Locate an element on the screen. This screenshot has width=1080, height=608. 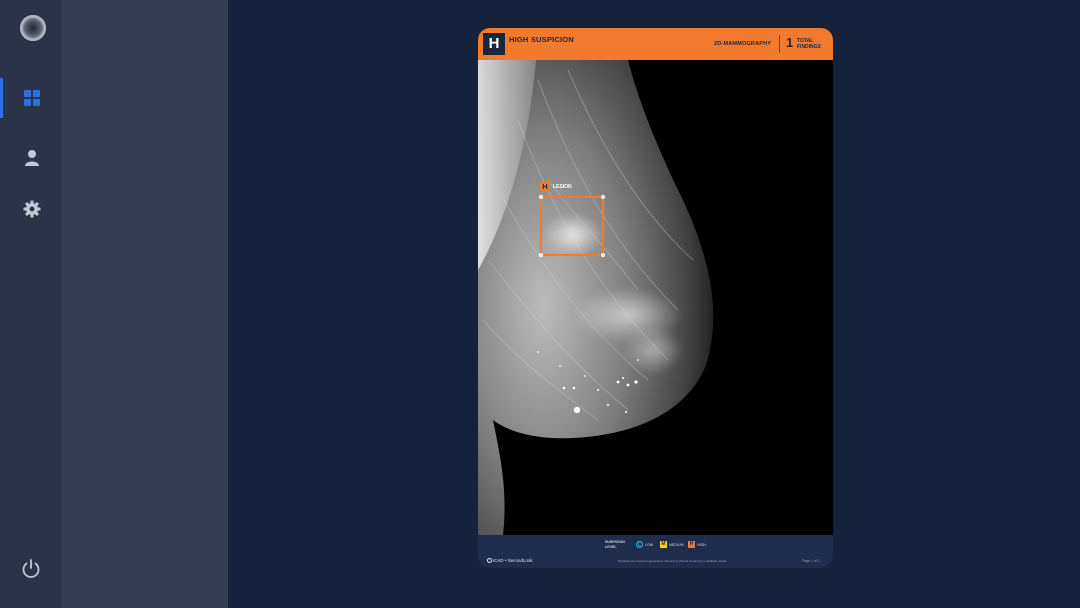
nav-dashboard is located at coordinates (31, 98).